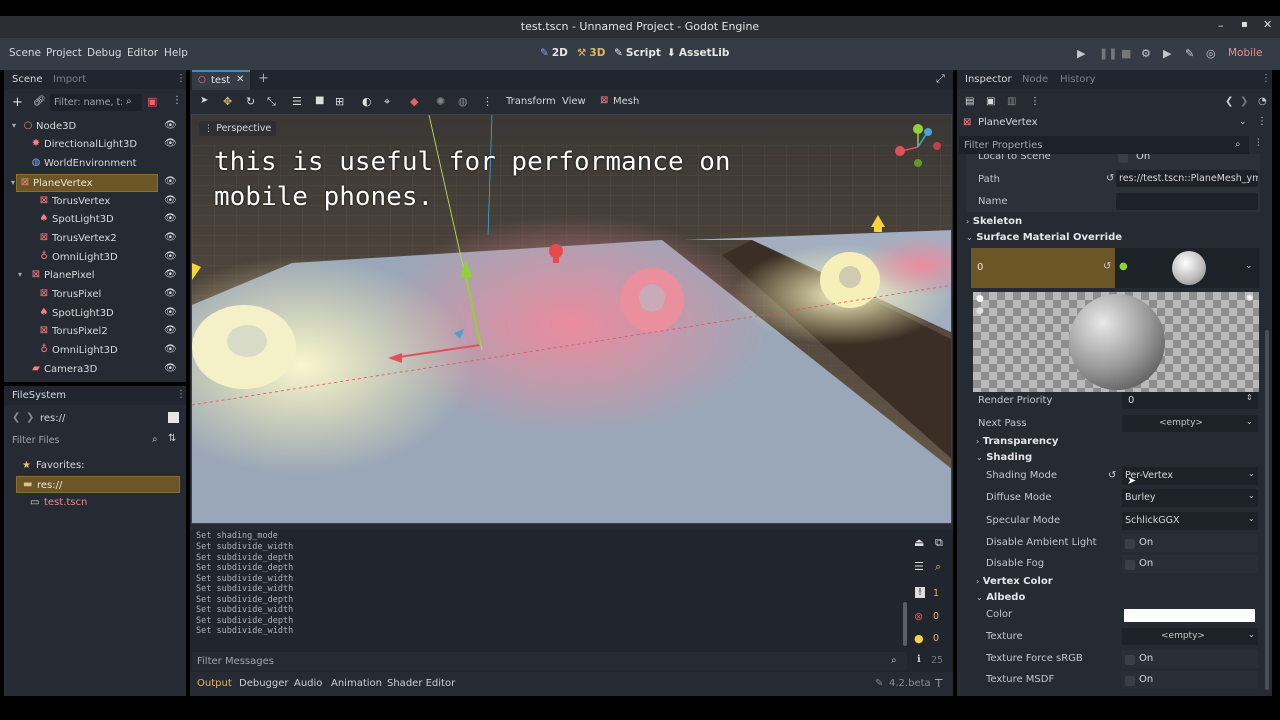 The width and height of the screenshot is (1280, 720). What do you see at coordinates (94, 258) in the screenshot?
I see `tree-row-omnilight3d: ♁ OmniLight3D 👁︎` at bounding box center [94, 258].